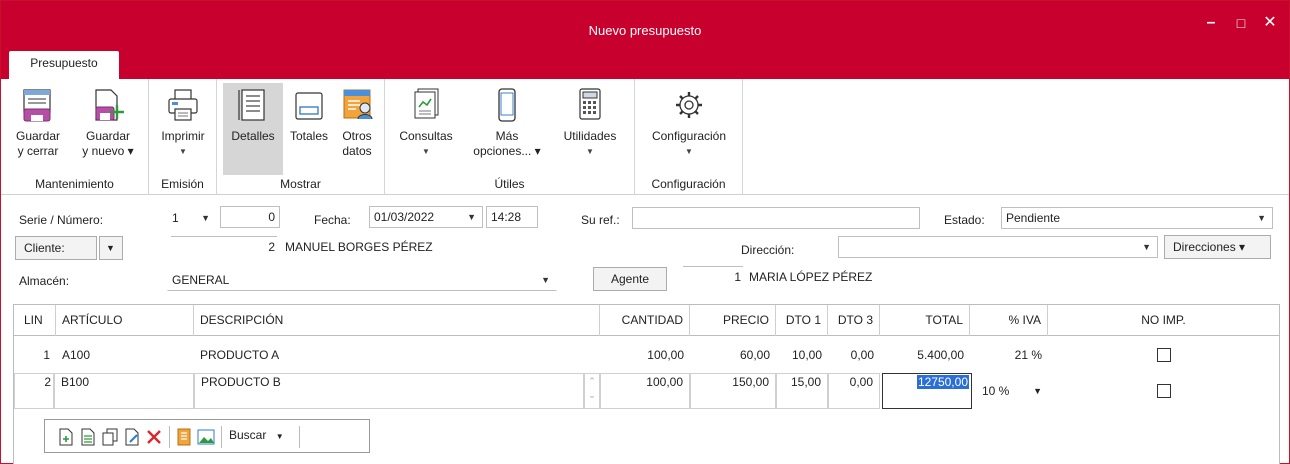 The width and height of the screenshot is (1290, 464). I want to click on otros-datos-label-2: datos, so click(357, 151).